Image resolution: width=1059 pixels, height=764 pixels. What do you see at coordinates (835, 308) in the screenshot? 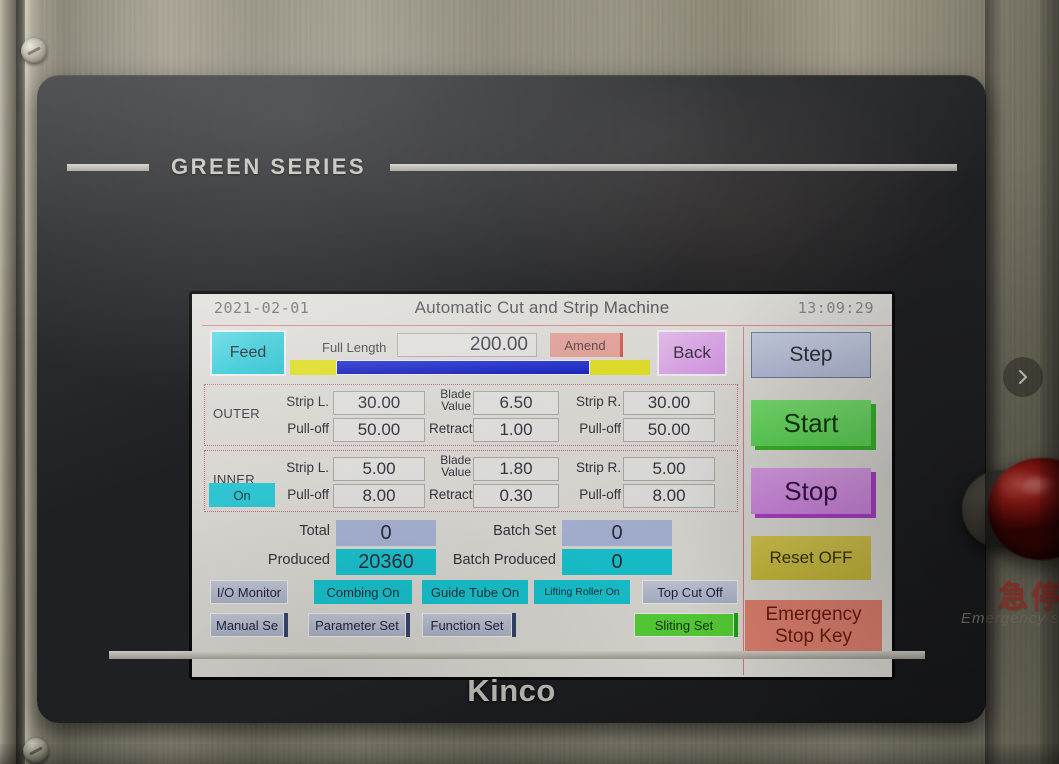
I see `header-time: 13:09:29` at bounding box center [835, 308].